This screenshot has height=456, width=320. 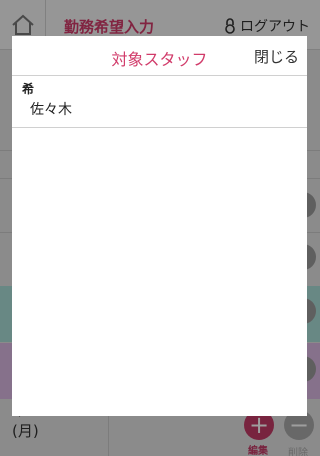 I want to click on dialog-header: 対象スタッフ 閉じる, so click(x=159, y=56).